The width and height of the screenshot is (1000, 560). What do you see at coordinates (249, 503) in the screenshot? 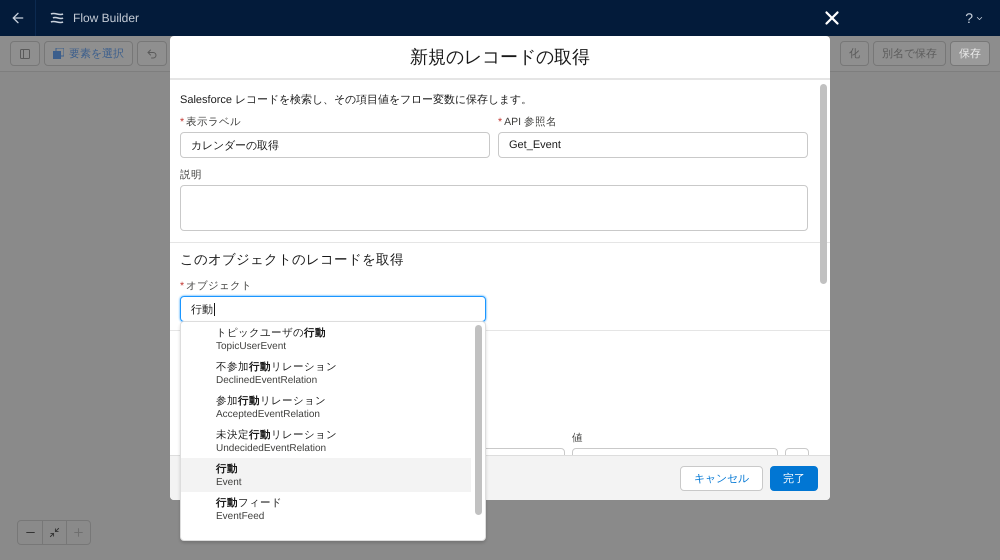
I see `item-label: 行動フィード` at bounding box center [249, 503].